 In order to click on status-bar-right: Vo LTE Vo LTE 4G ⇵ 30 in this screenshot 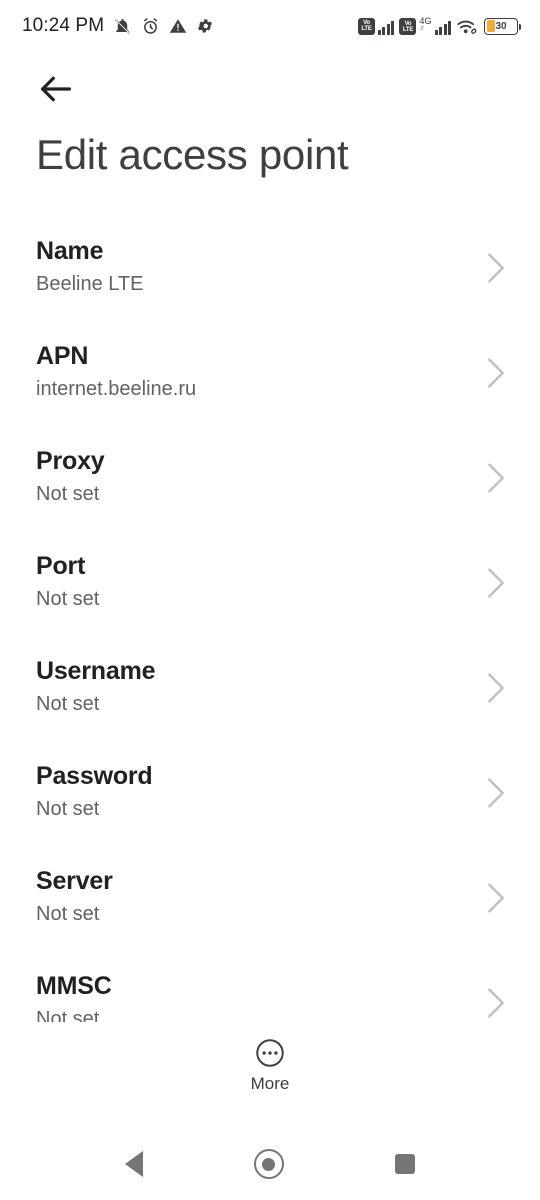, I will do `click(439, 26)`.